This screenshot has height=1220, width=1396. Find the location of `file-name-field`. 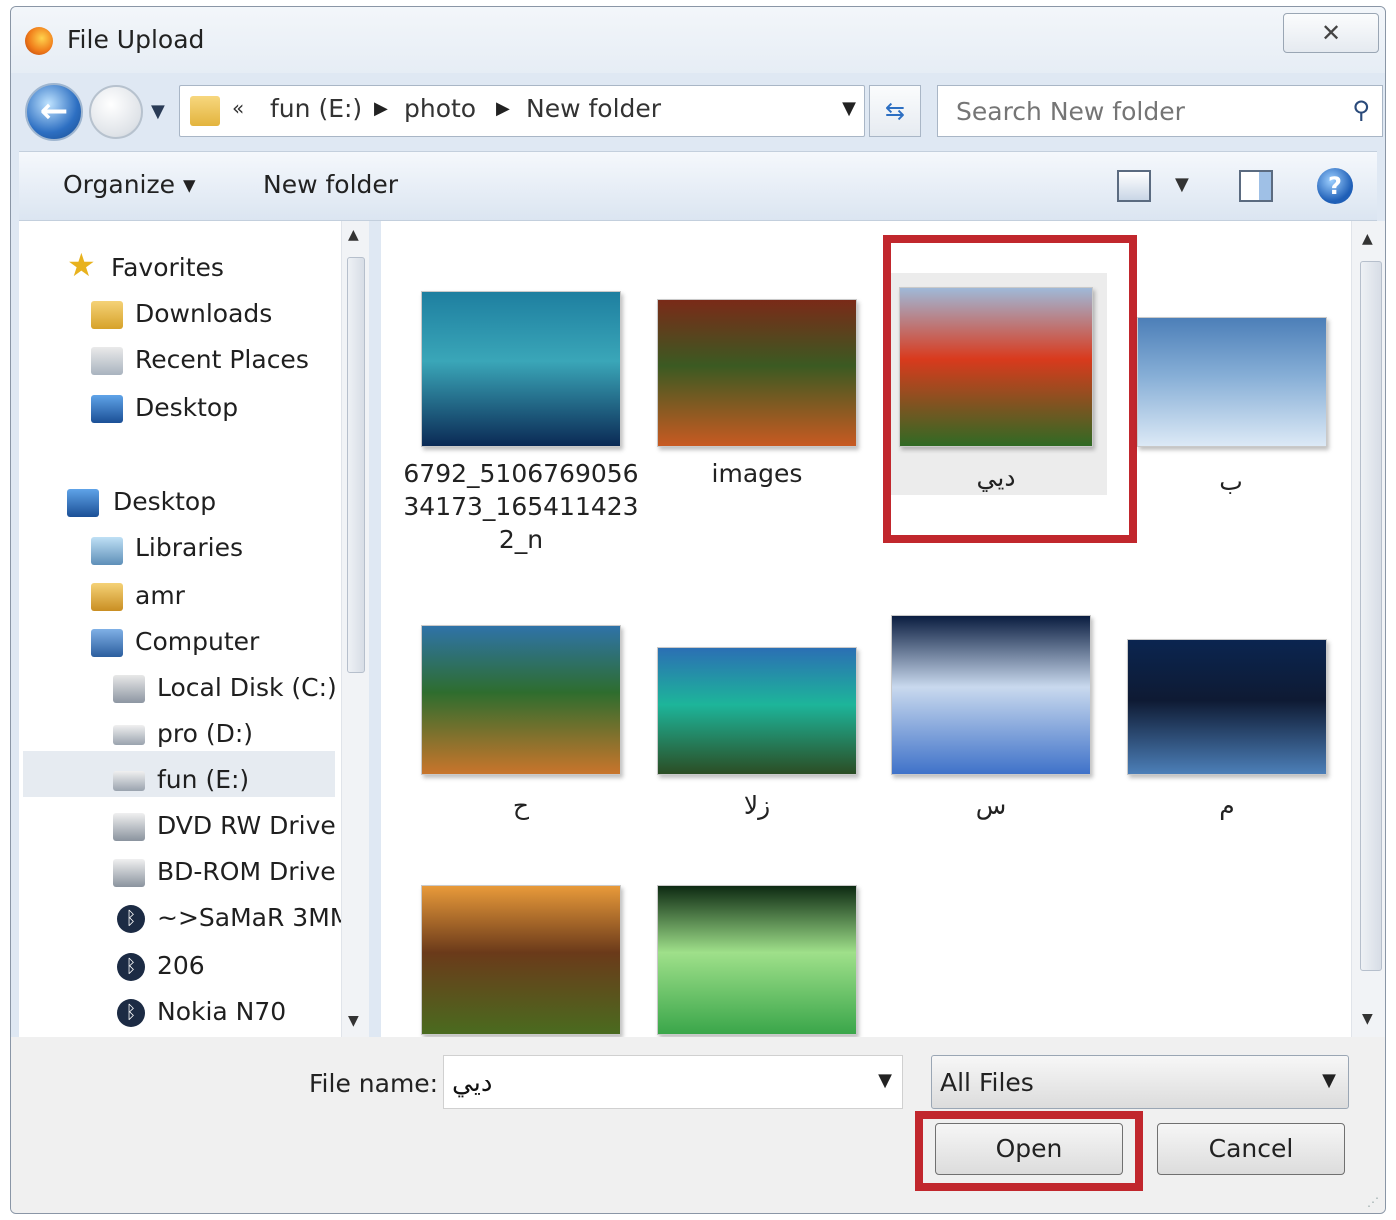

file-name-field is located at coordinates (652, 1083).